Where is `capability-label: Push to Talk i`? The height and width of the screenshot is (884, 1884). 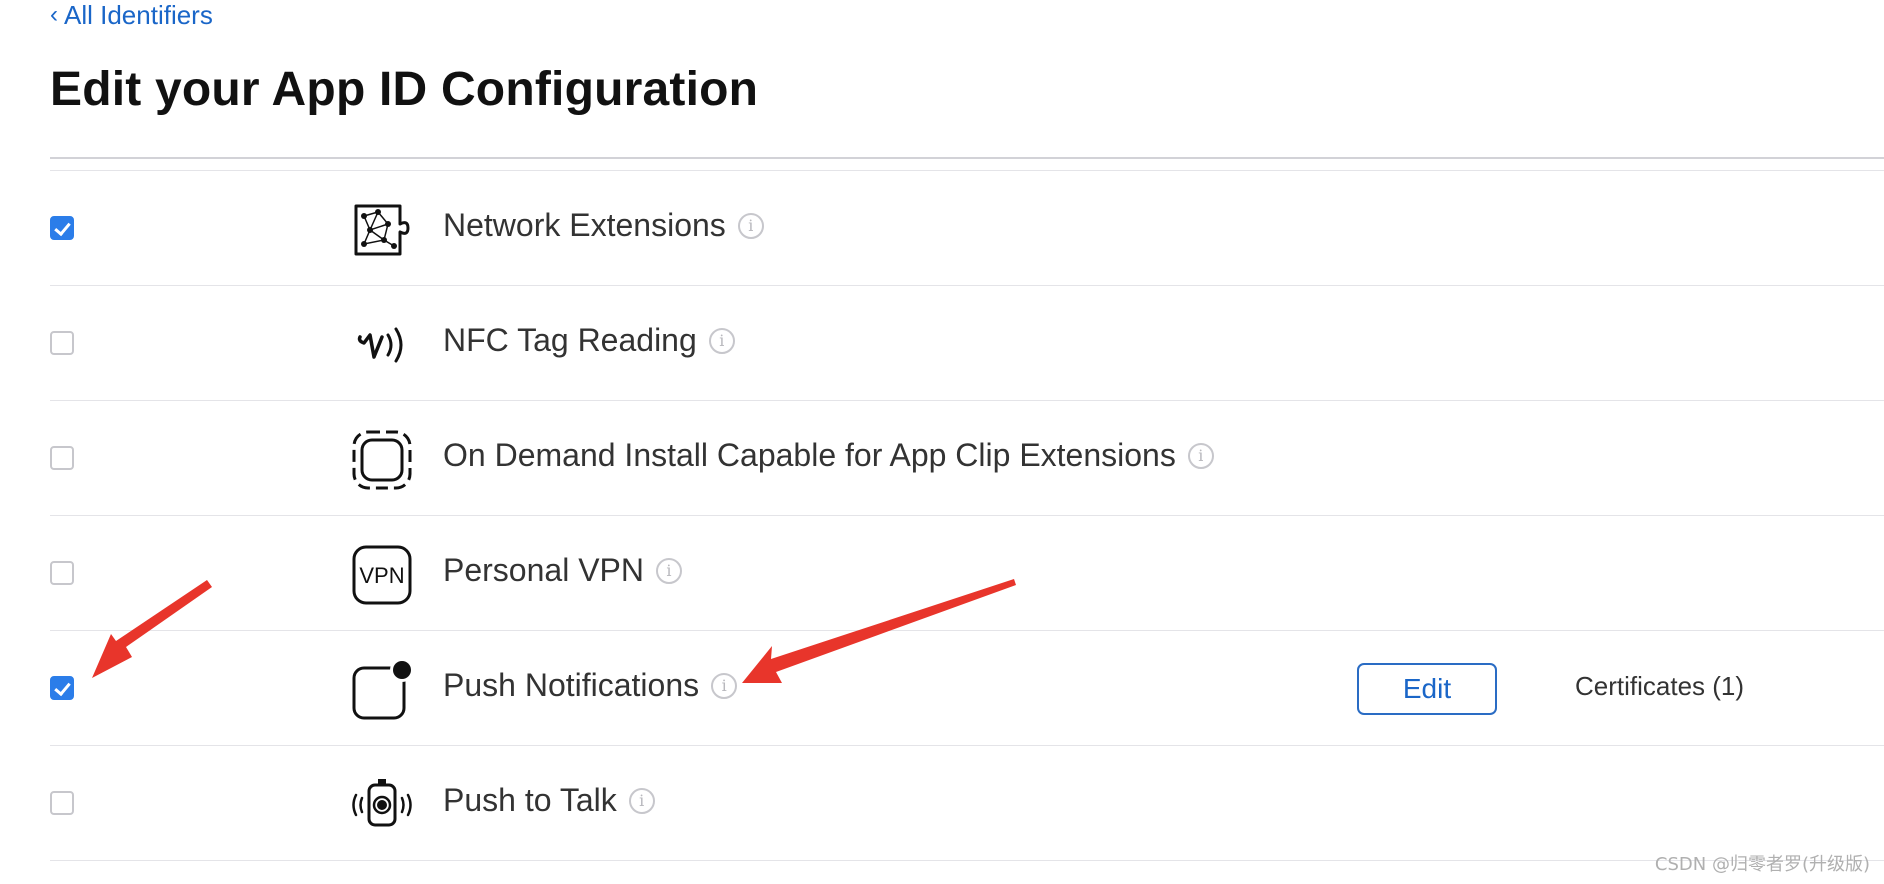
capability-label: Push to Talk i is located at coordinates (549, 800).